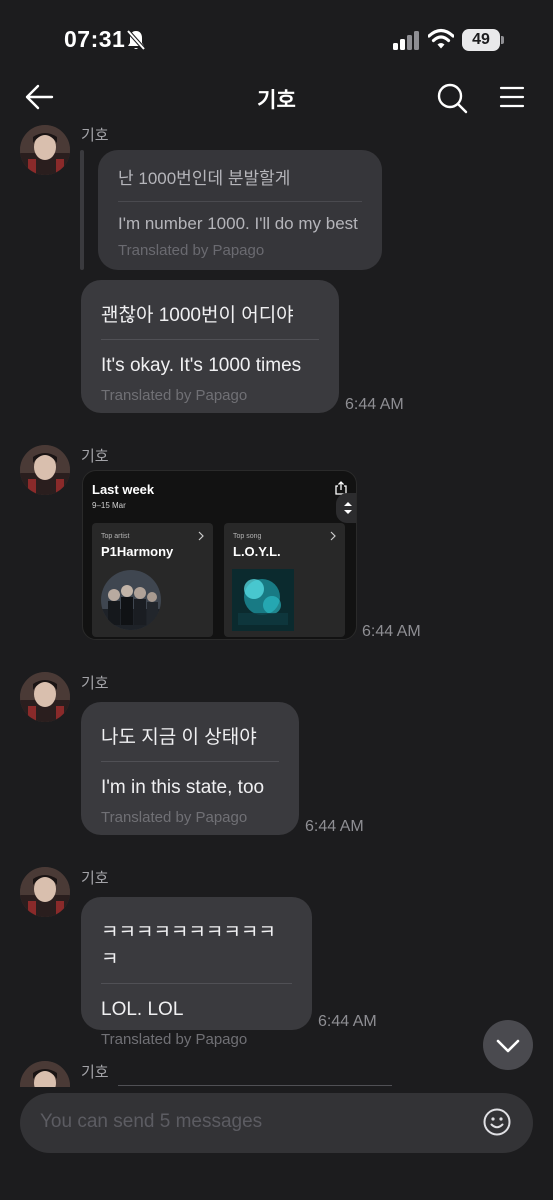 The width and height of the screenshot is (553, 1200). What do you see at coordinates (263, 600) in the screenshot?
I see `song-cover` at bounding box center [263, 600].